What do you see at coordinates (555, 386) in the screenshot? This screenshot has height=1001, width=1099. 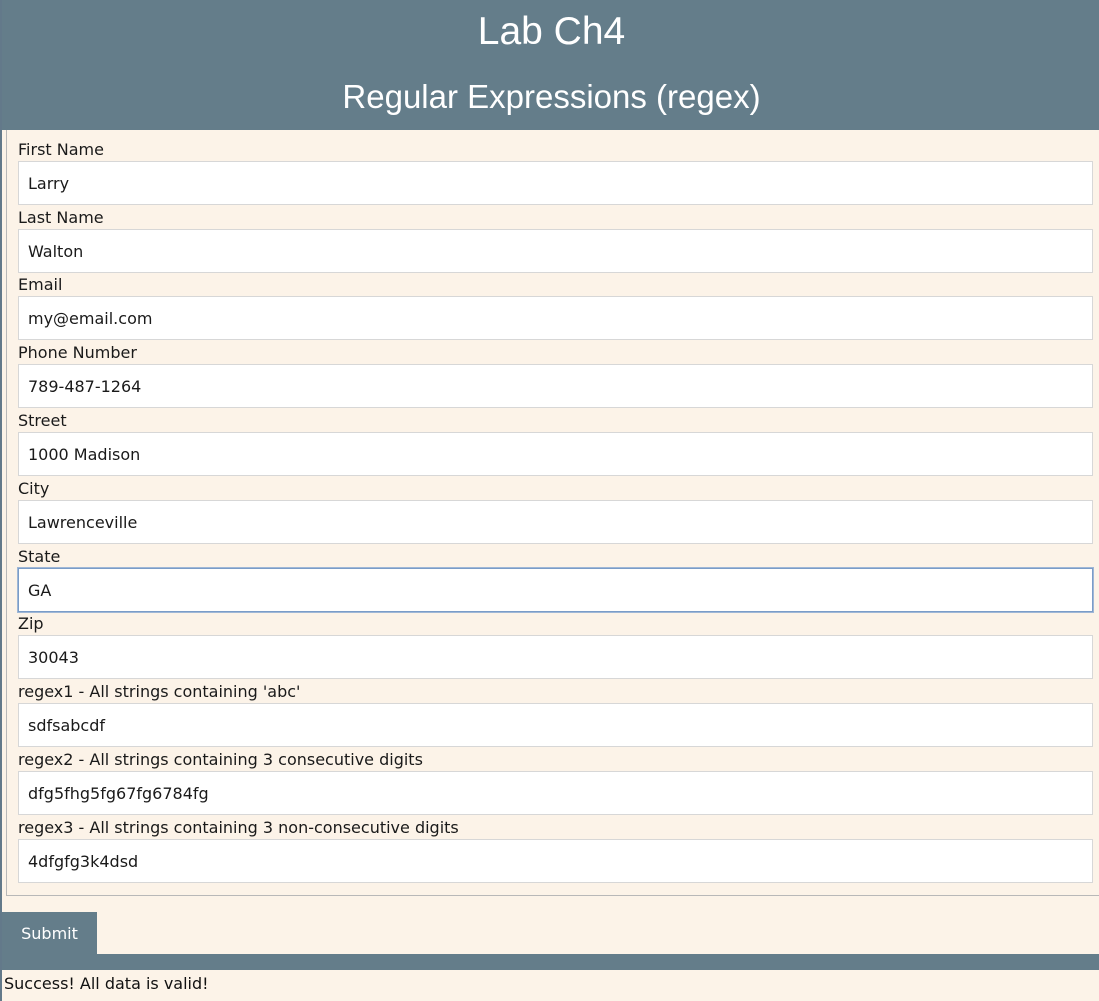 I see `phone-number-input` at bounding box center [555, 386].